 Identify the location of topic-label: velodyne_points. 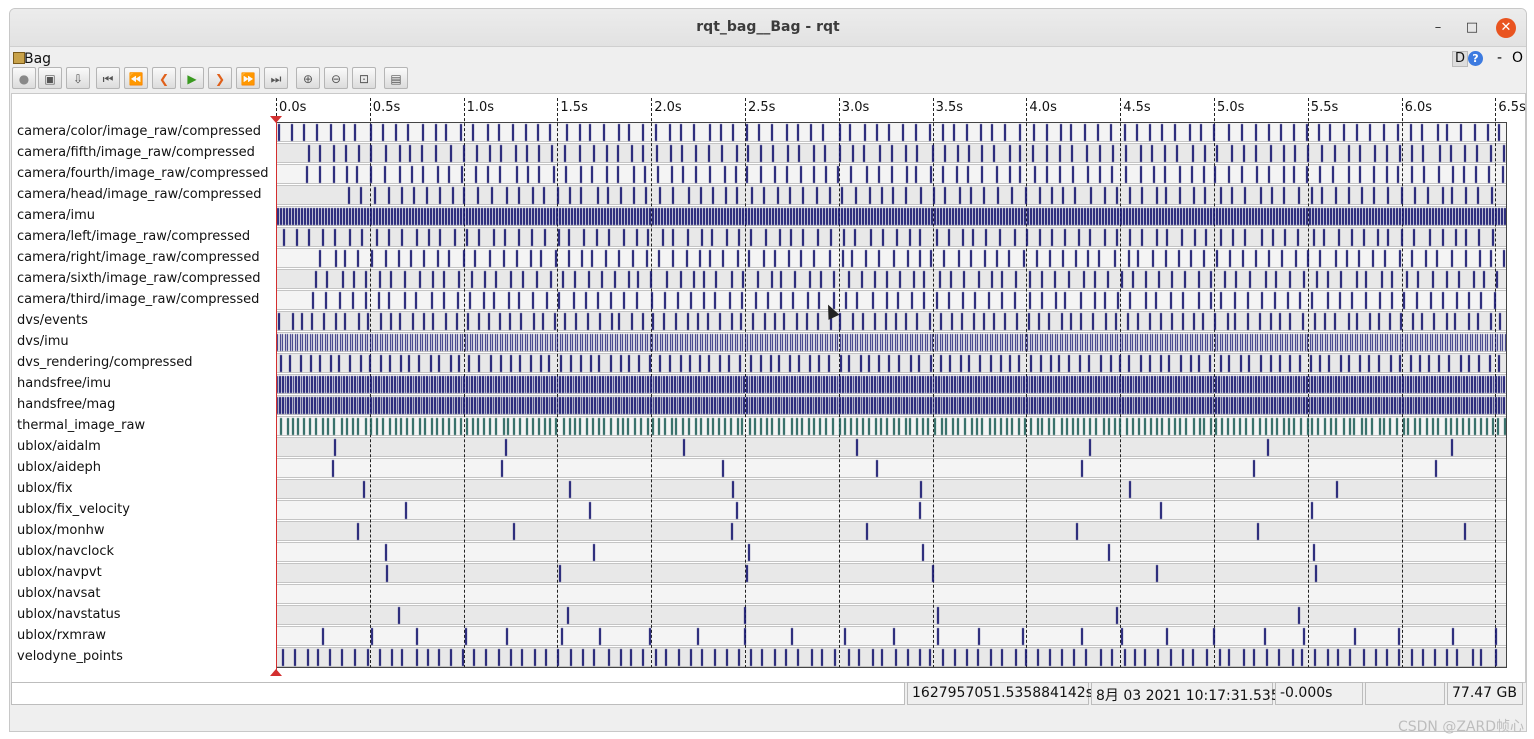
(70, 656).